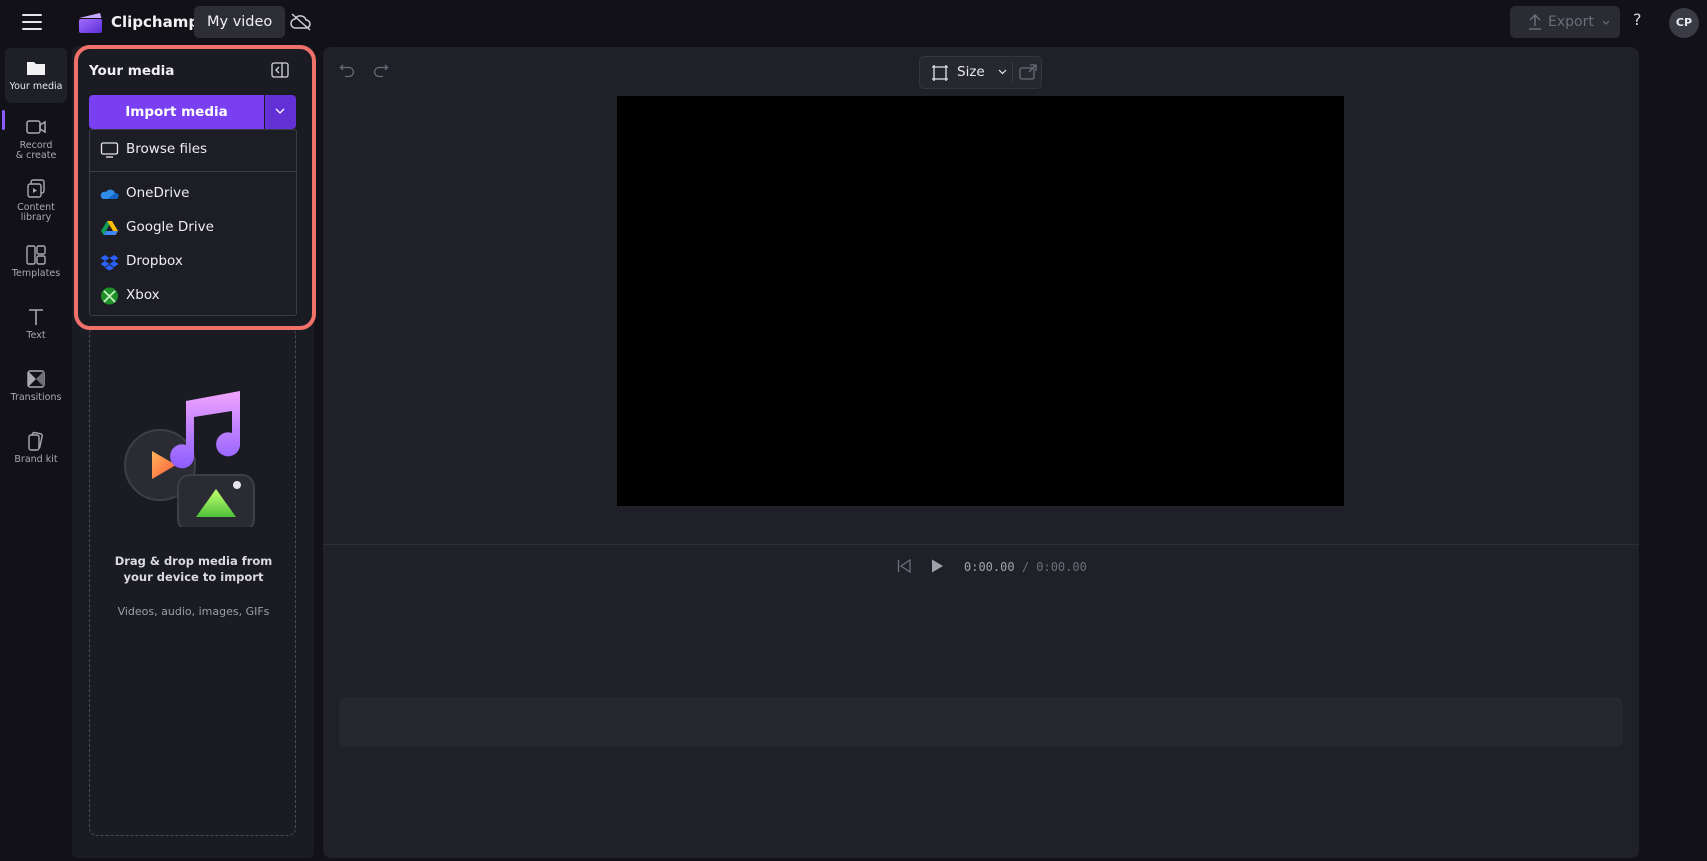 This screenshot has height=861, width=1707. Describe the element at coordinates (36, 397) in the screenshot. I see `rail-label: Transitions` at that location.